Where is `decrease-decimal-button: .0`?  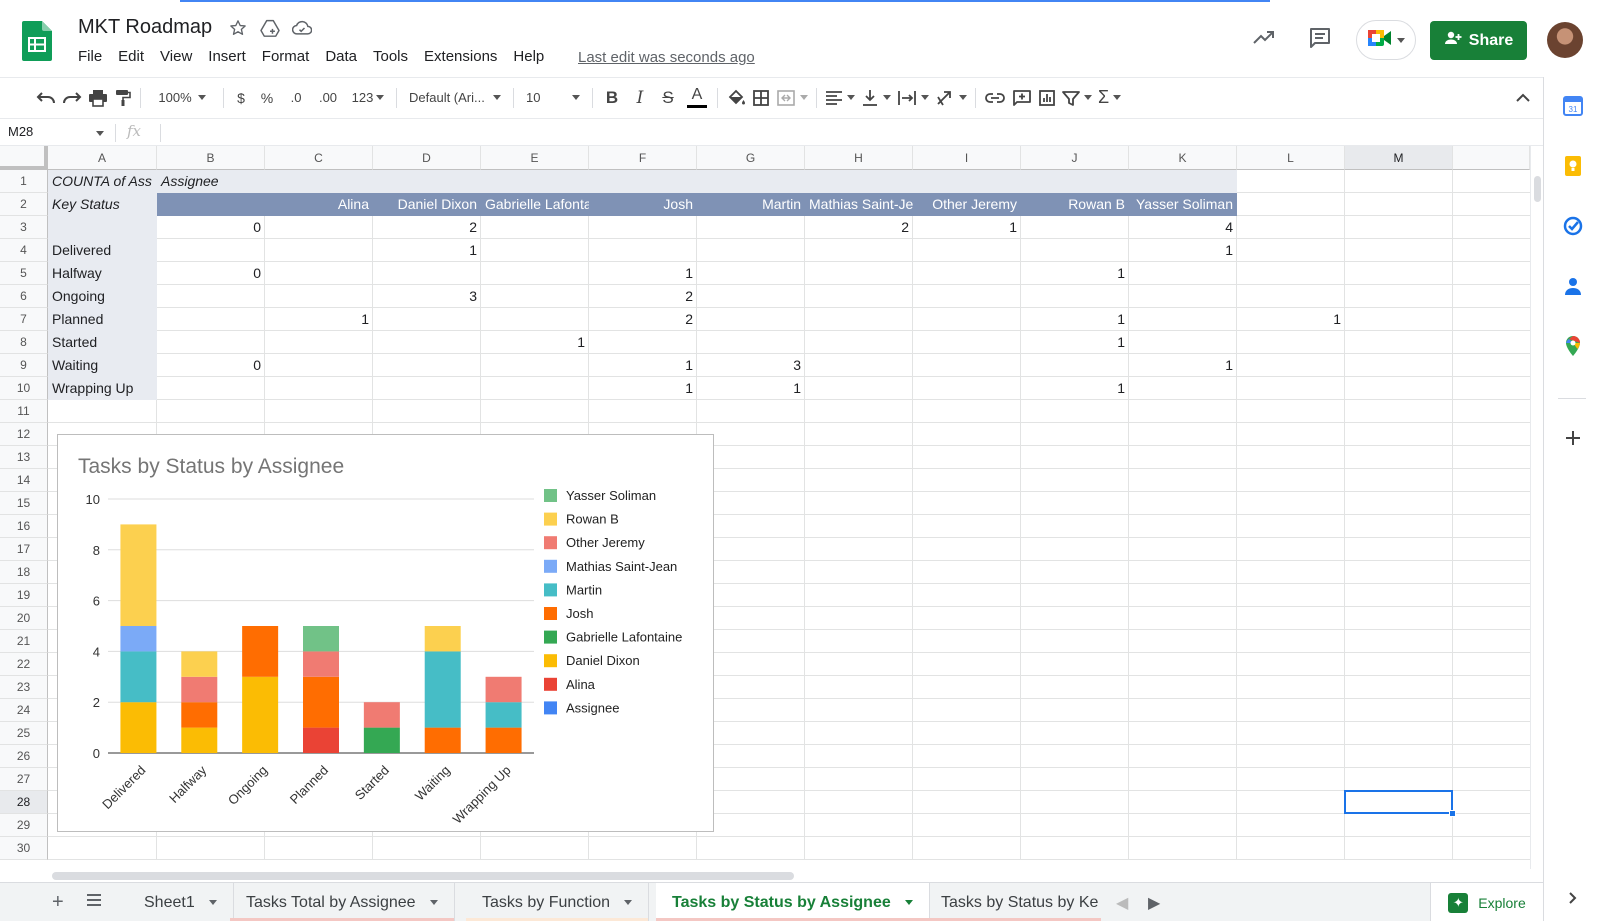
decrease-decimal-button: .0 is located at coordinates (296, 98).